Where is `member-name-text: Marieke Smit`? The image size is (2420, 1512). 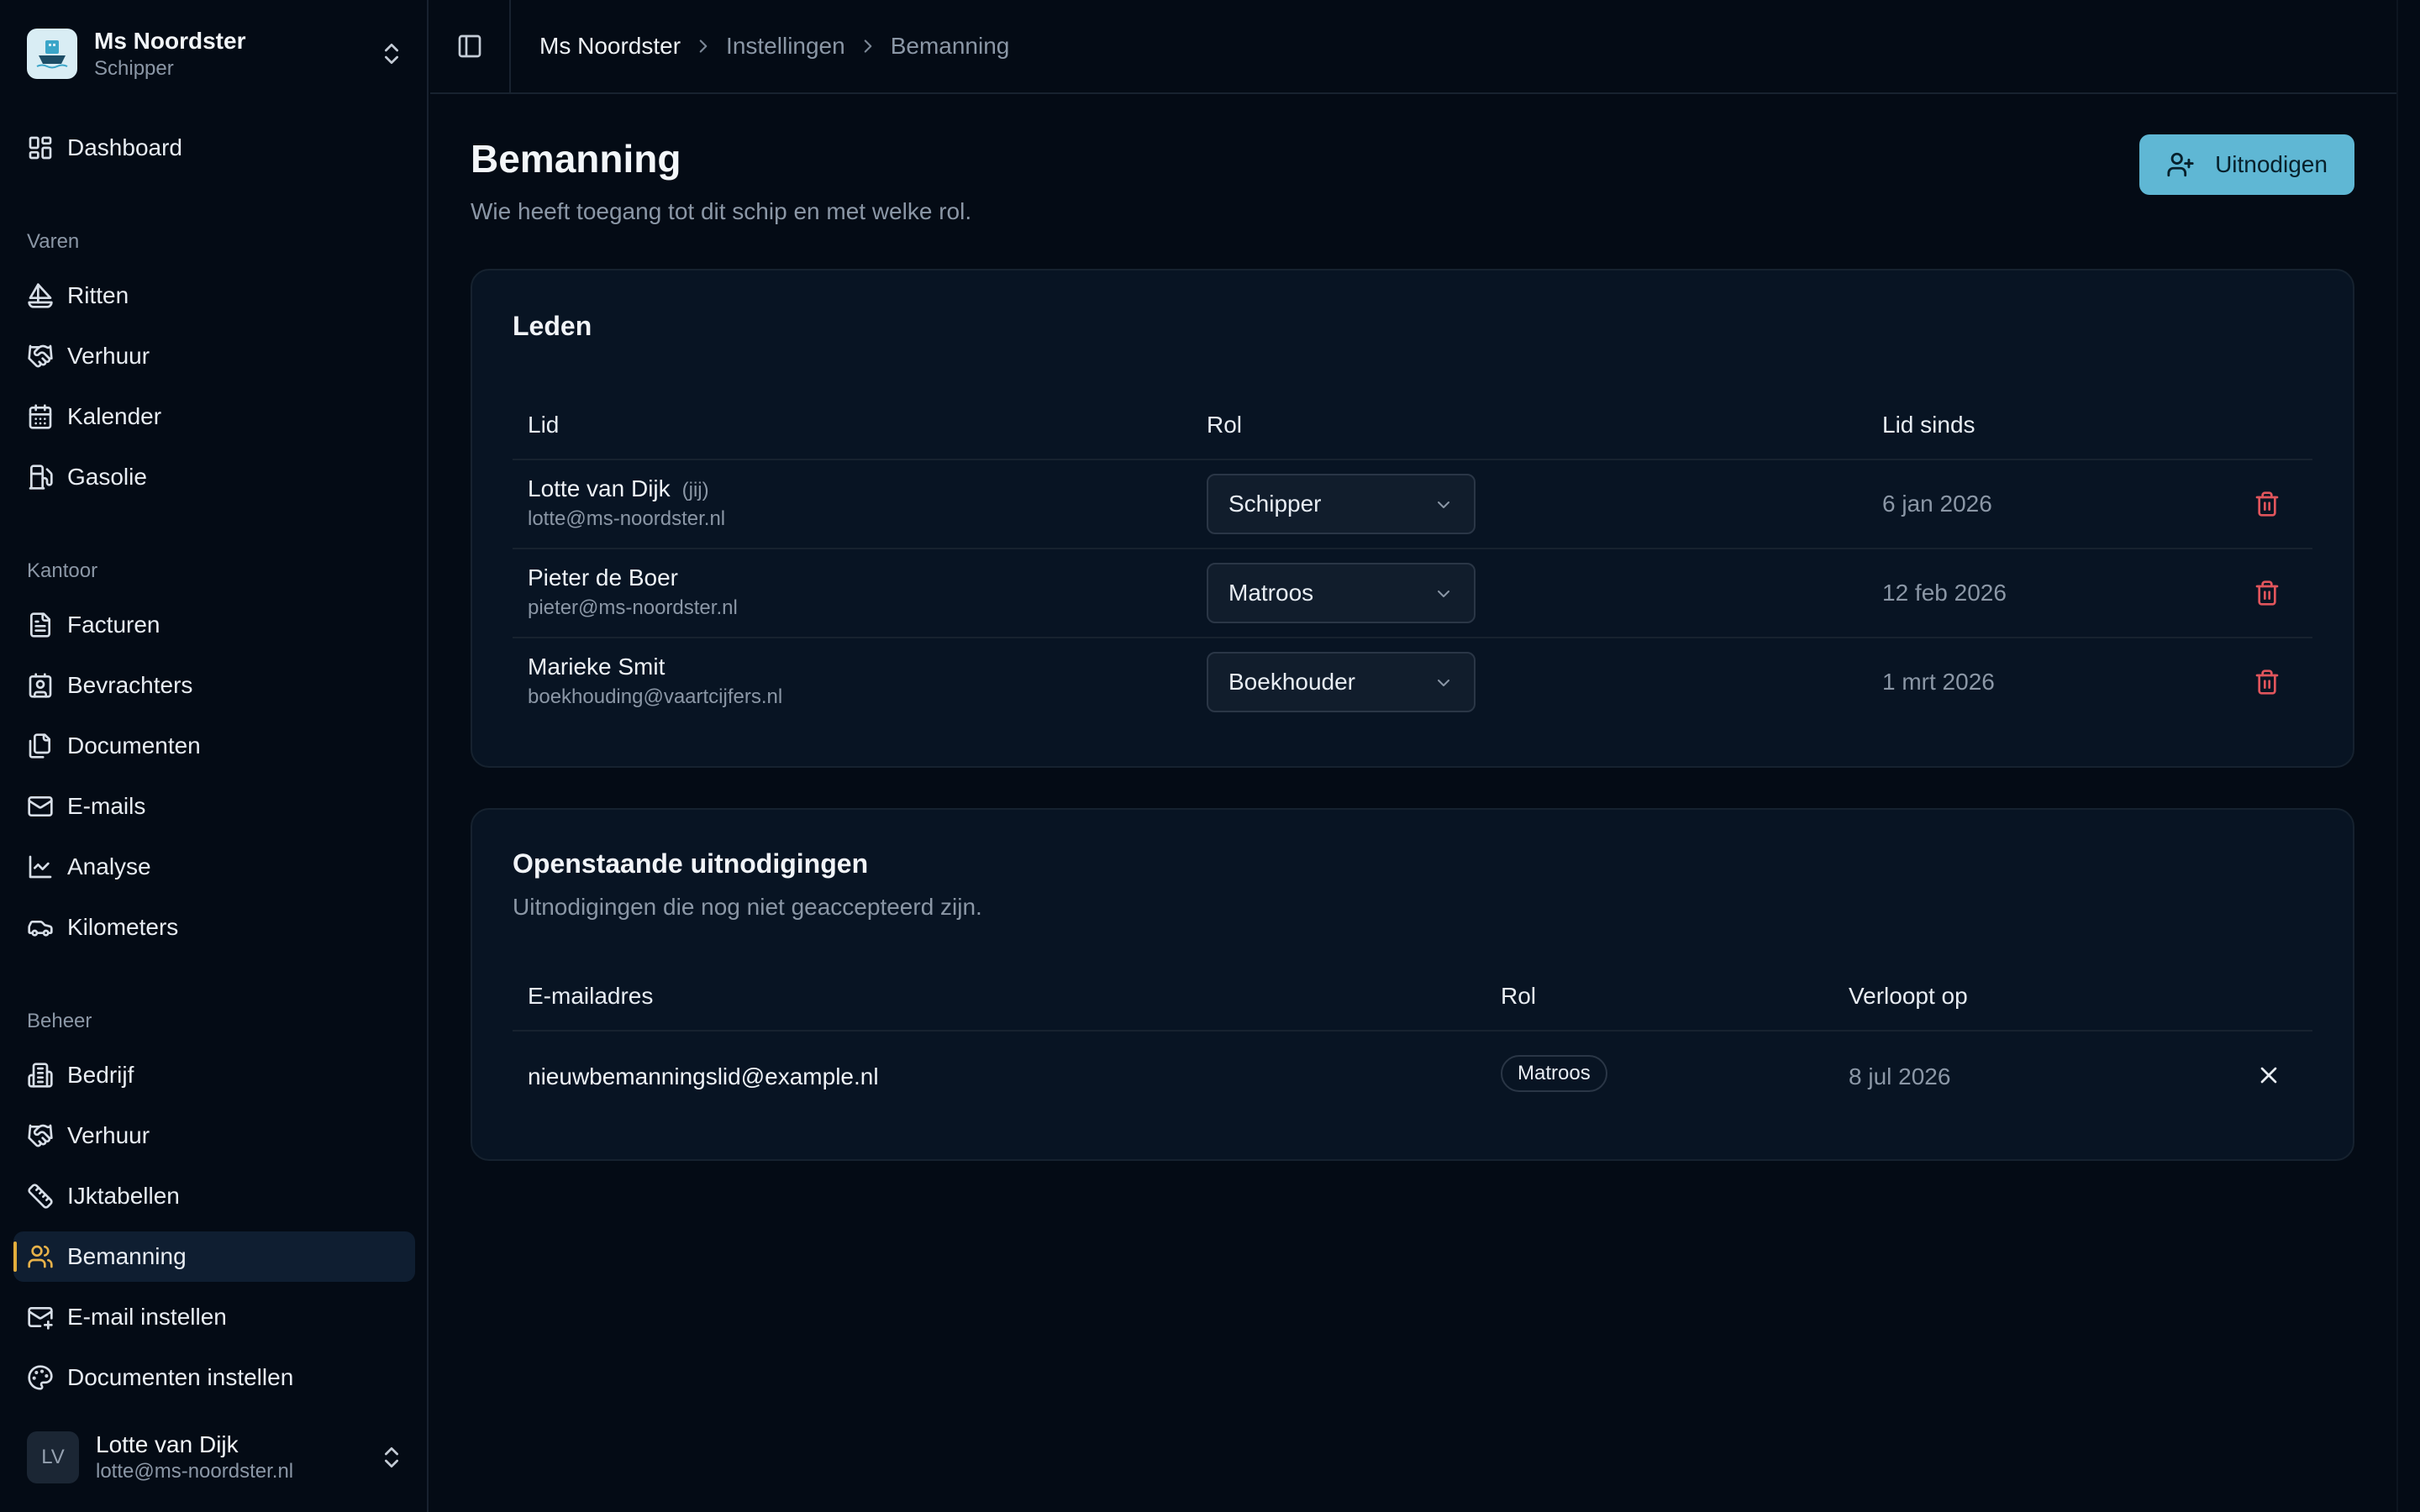
member-name-text: Marieke Smit is located at coordinates (597, 667).